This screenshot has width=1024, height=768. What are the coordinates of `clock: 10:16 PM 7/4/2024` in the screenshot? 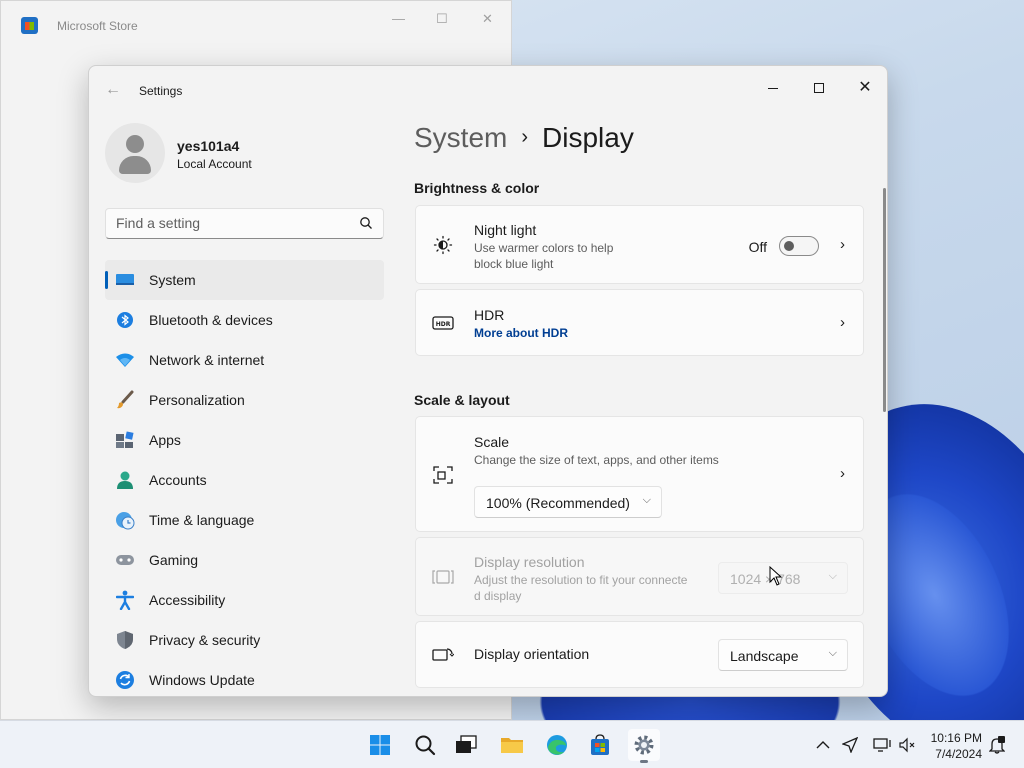 It's located at (952, 746).